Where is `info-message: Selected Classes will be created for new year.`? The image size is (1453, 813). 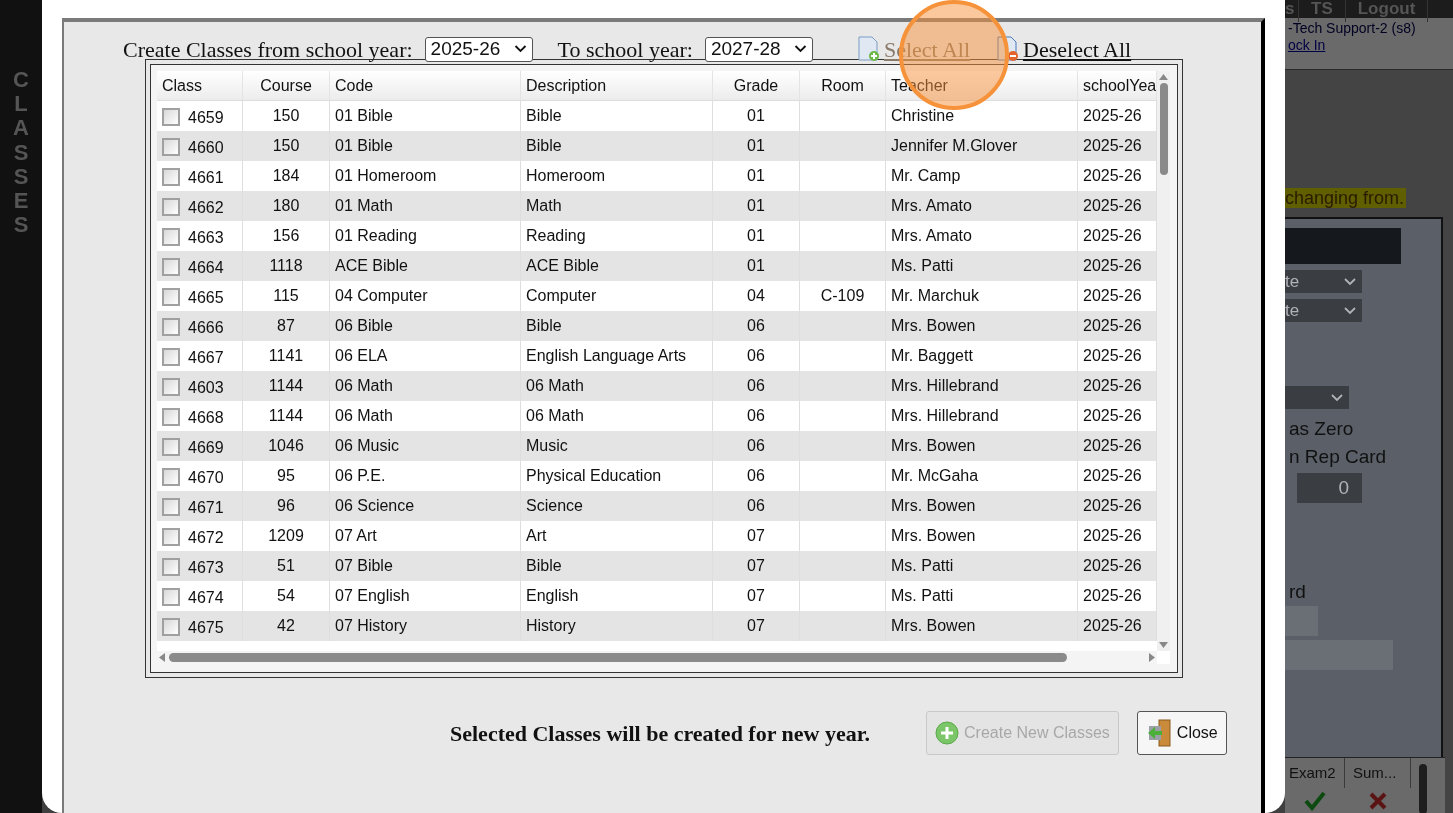
info-message: Selected Classes will be created for new year. is located at coordinates (660, 733).